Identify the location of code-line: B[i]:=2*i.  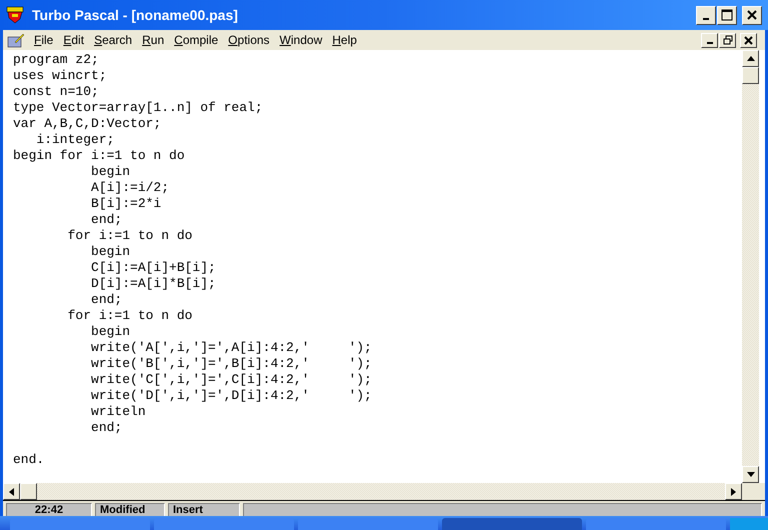
(126, 204).